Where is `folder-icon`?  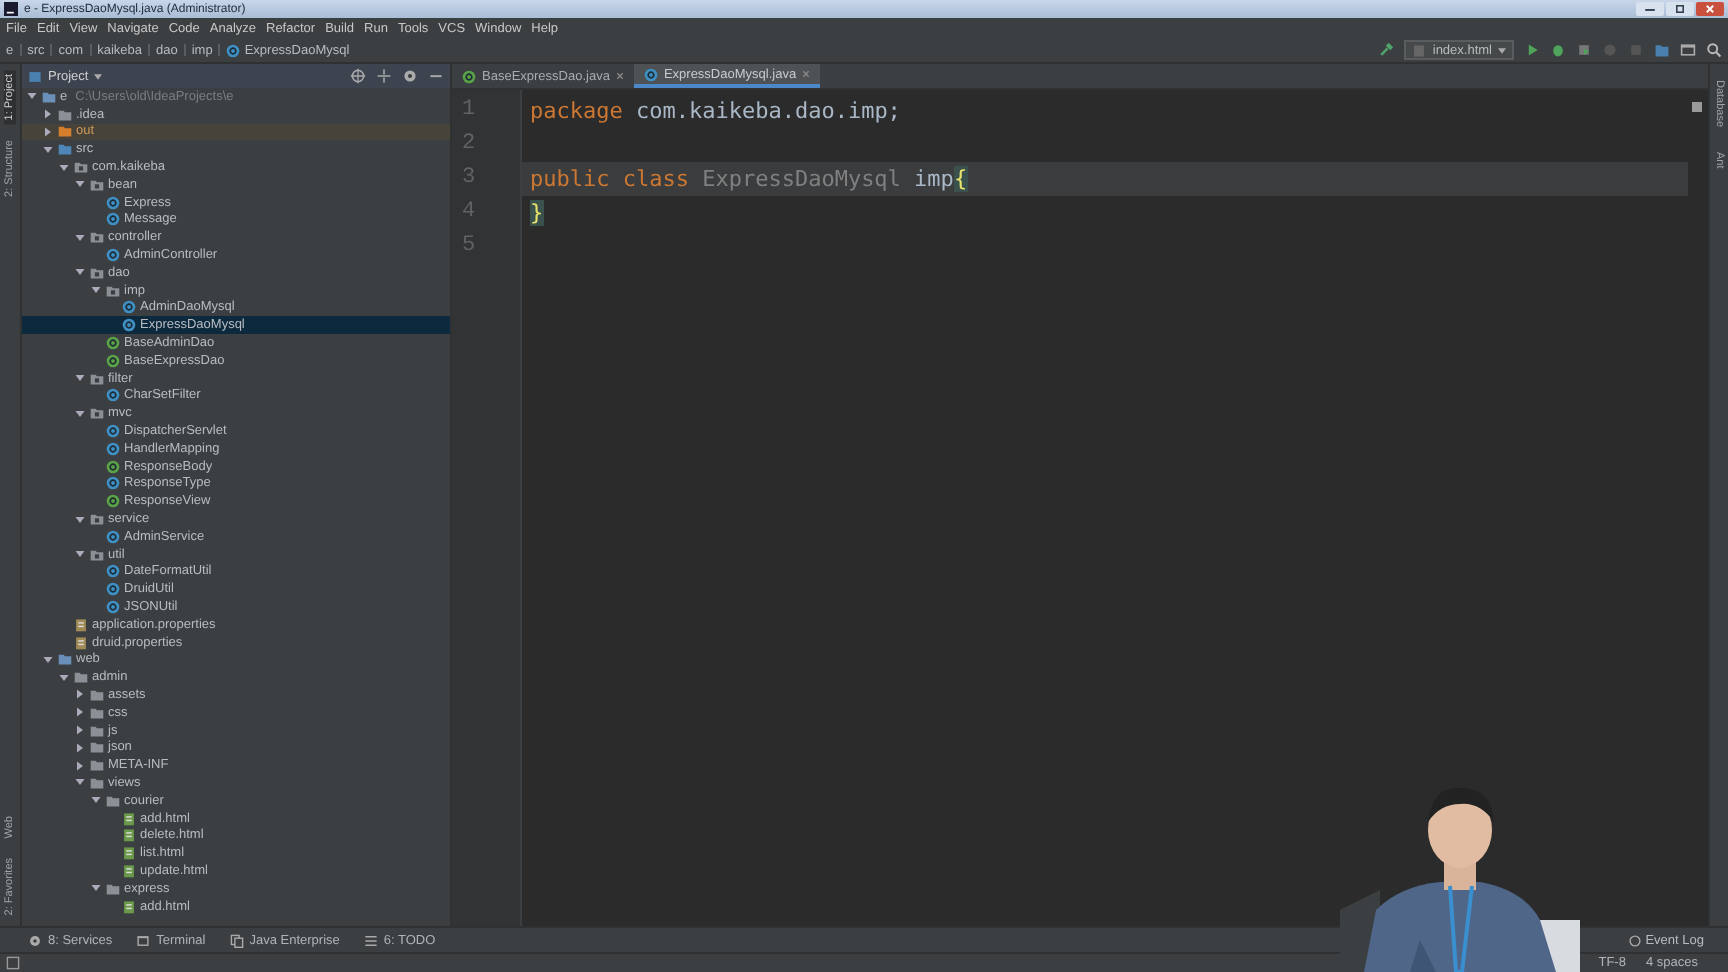 folder-icon is located at coordinates (113, 888).